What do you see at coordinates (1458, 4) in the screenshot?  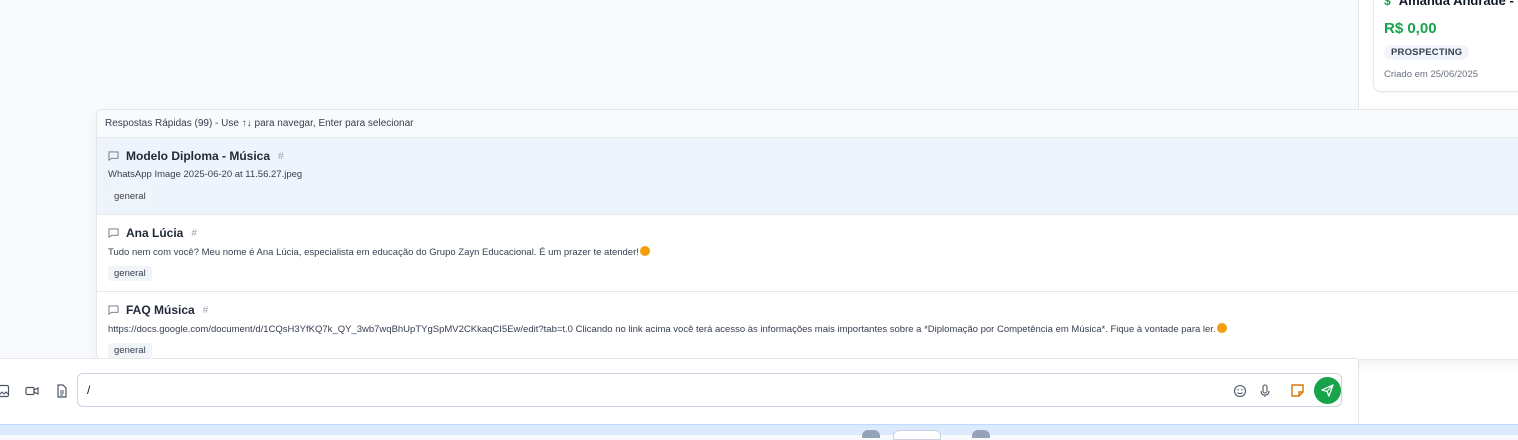 I see `deal-title: Amanda Andrade - ge` at bounding box center [1458, 4].